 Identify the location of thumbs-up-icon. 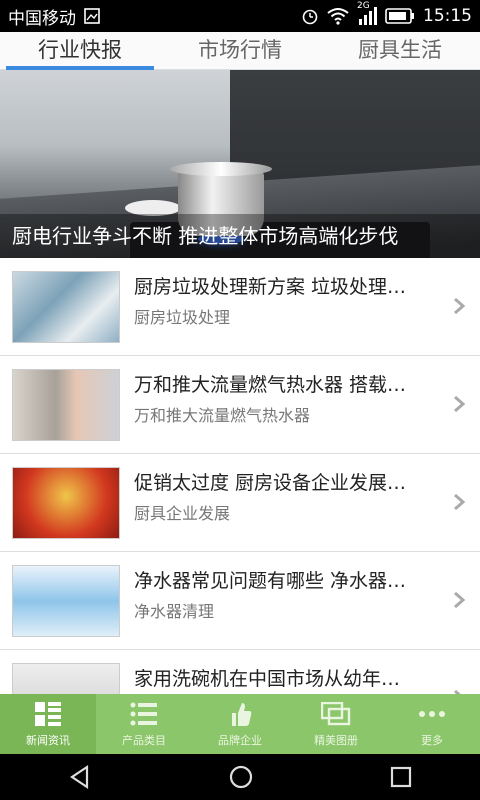
(240, 714).